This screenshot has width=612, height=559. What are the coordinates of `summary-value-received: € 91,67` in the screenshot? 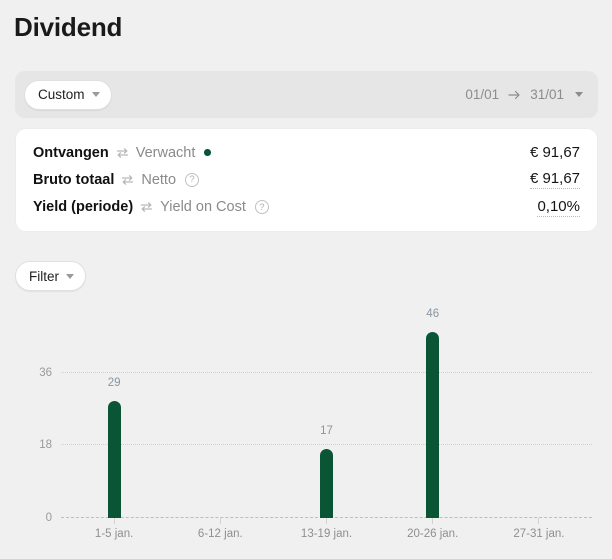 It's located at (554, 153).